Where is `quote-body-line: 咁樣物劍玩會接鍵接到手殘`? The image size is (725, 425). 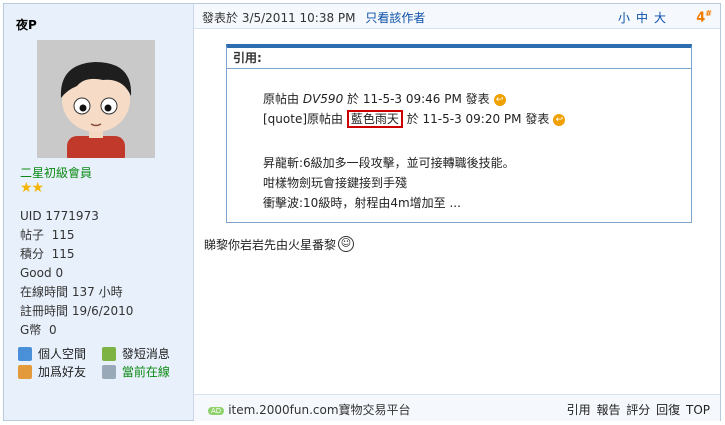 quote-body-line: 咁樣物劍玩會接鍵接到手殘 is located at coordinates (335, 183).